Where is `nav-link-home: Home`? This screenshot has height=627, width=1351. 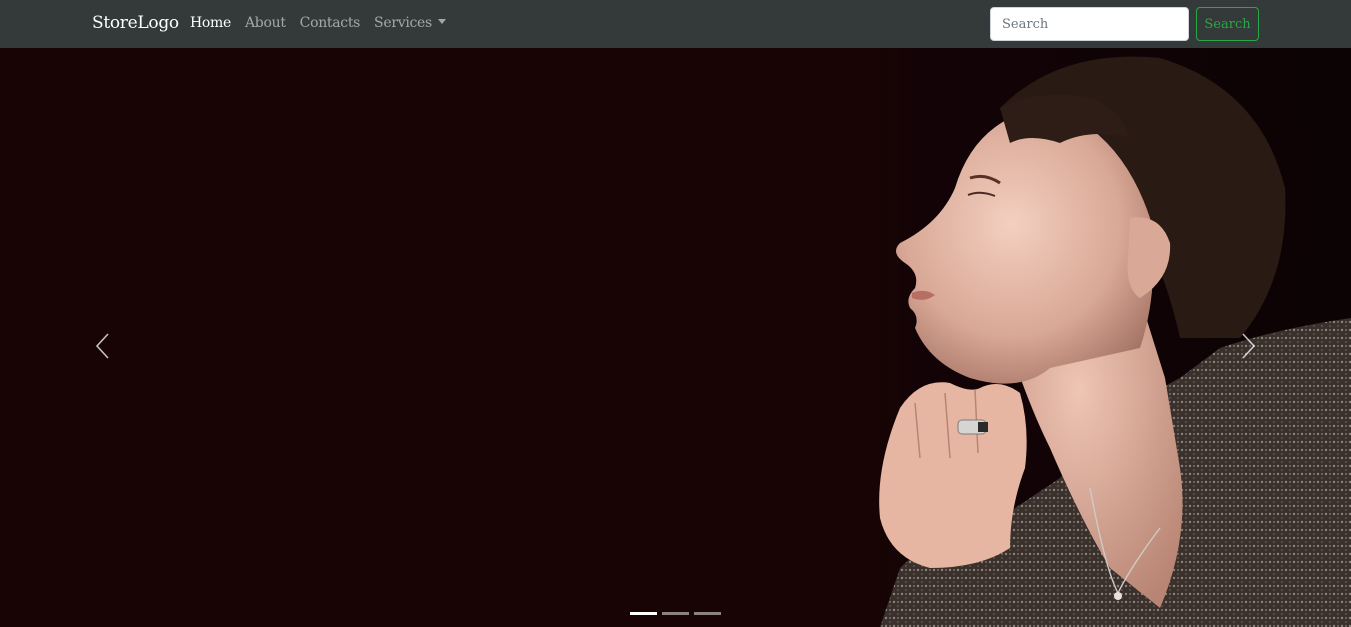
nav-link-home: Home is located at coordinates (210, 23).